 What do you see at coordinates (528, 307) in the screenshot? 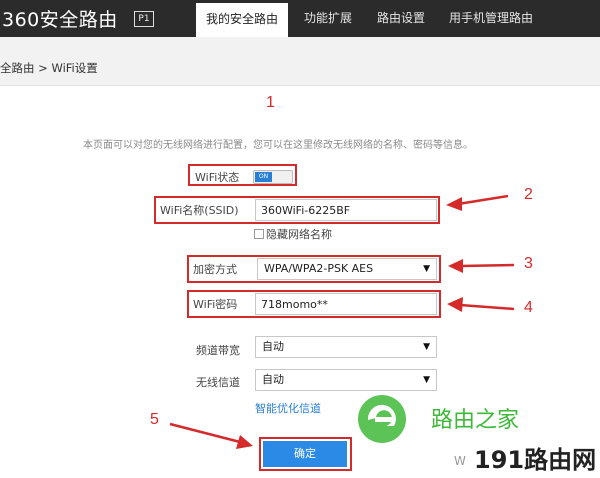
I see `annotation-number-4: 4` at bounding box center [528, 307].